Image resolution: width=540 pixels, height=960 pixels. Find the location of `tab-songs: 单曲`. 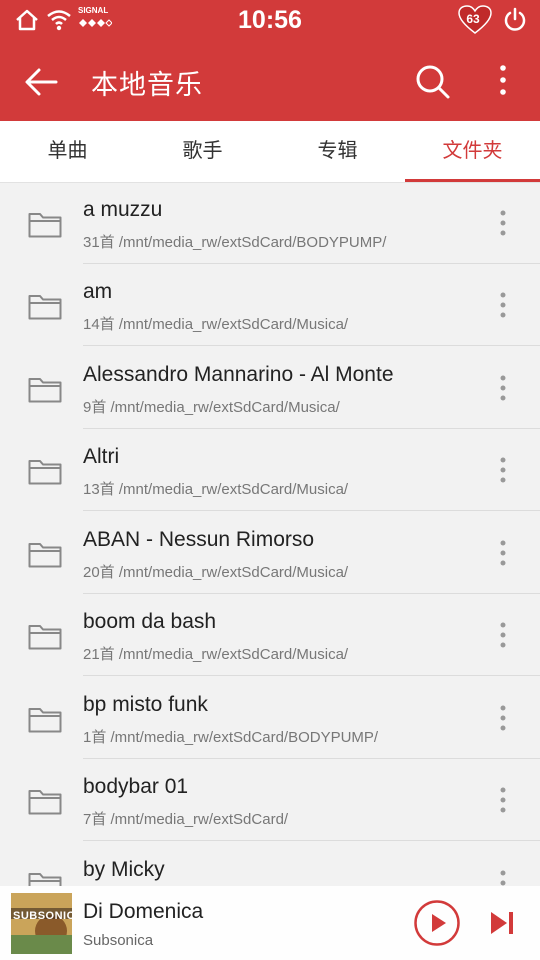

tab-songs: 单曲 is located at coordinates (67, 151).